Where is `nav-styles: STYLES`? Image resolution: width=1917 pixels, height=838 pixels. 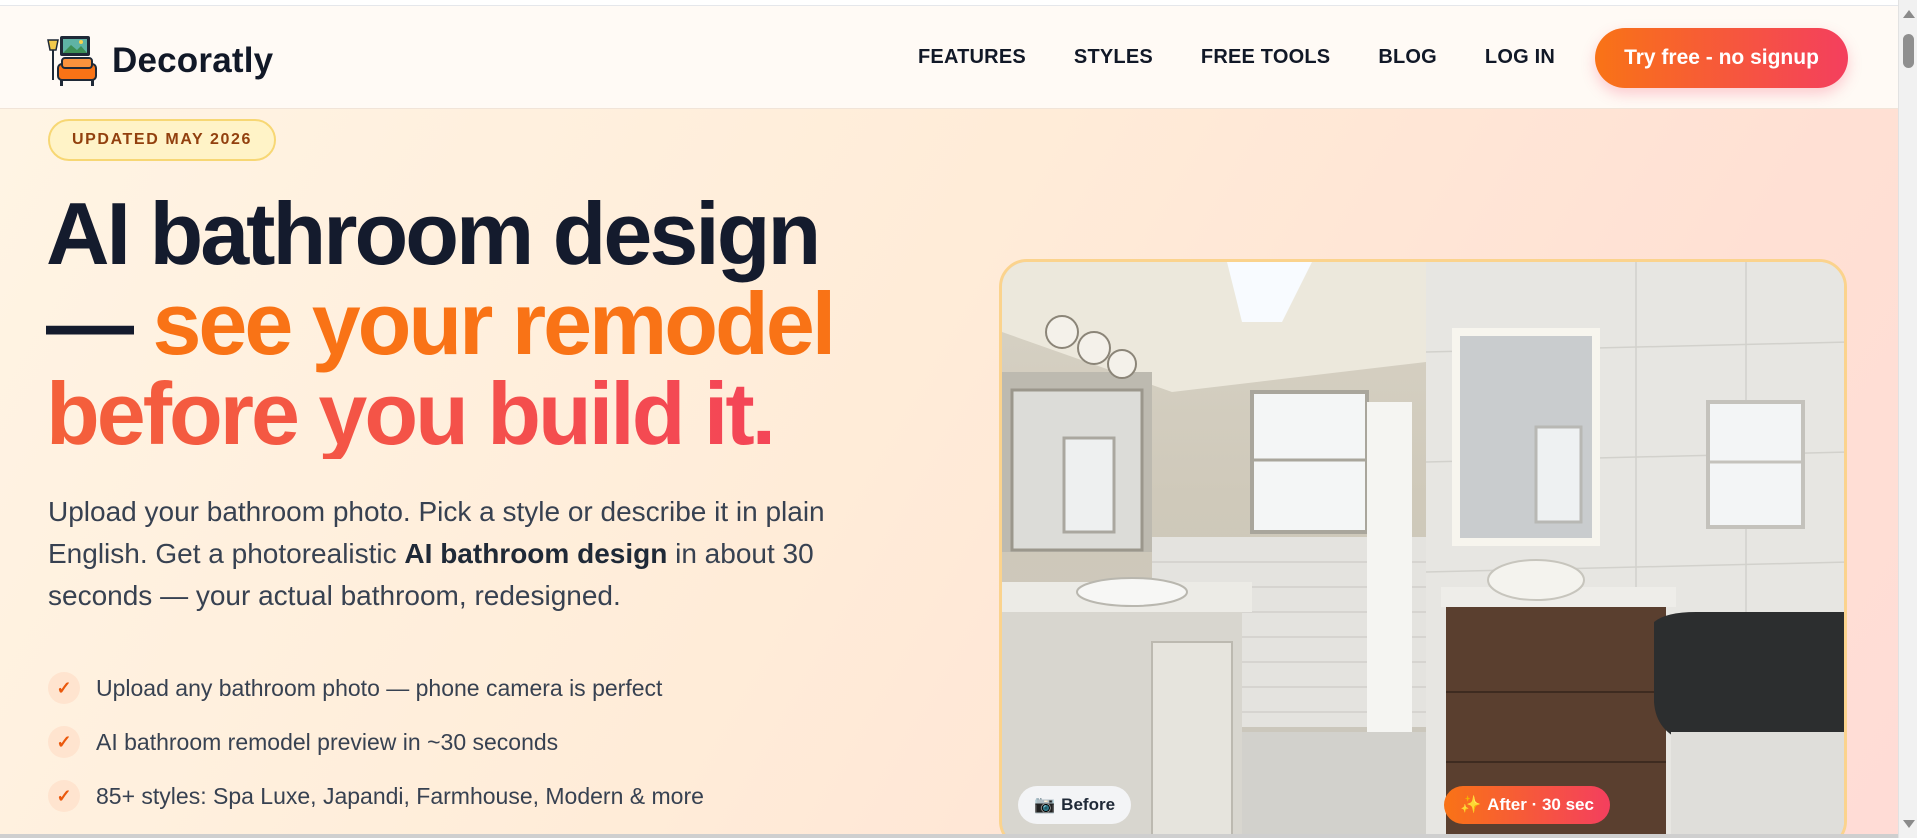 nav-styles: STYLES is located at coordinates (1113, 57).